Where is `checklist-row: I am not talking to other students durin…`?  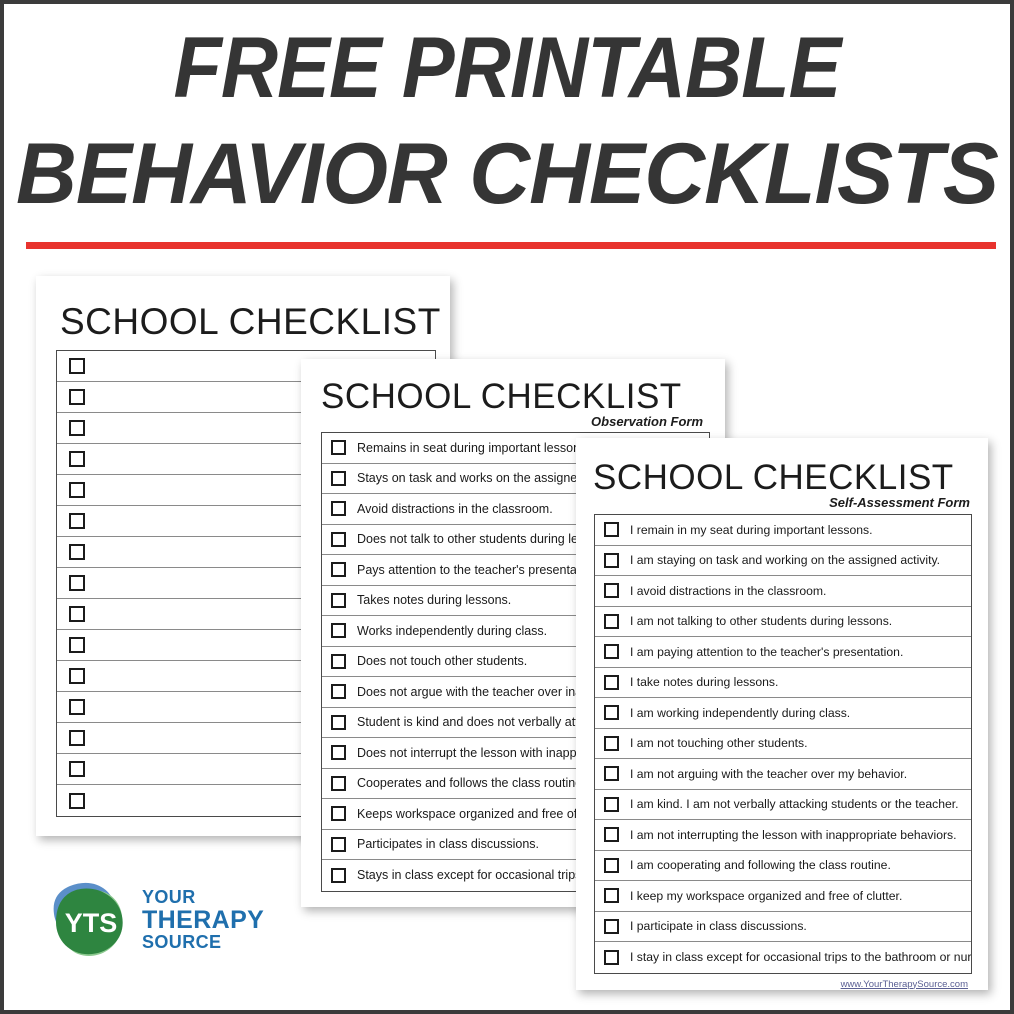 checklist-row: I am not talking to other students durin… is located at coordinates (783, 621).